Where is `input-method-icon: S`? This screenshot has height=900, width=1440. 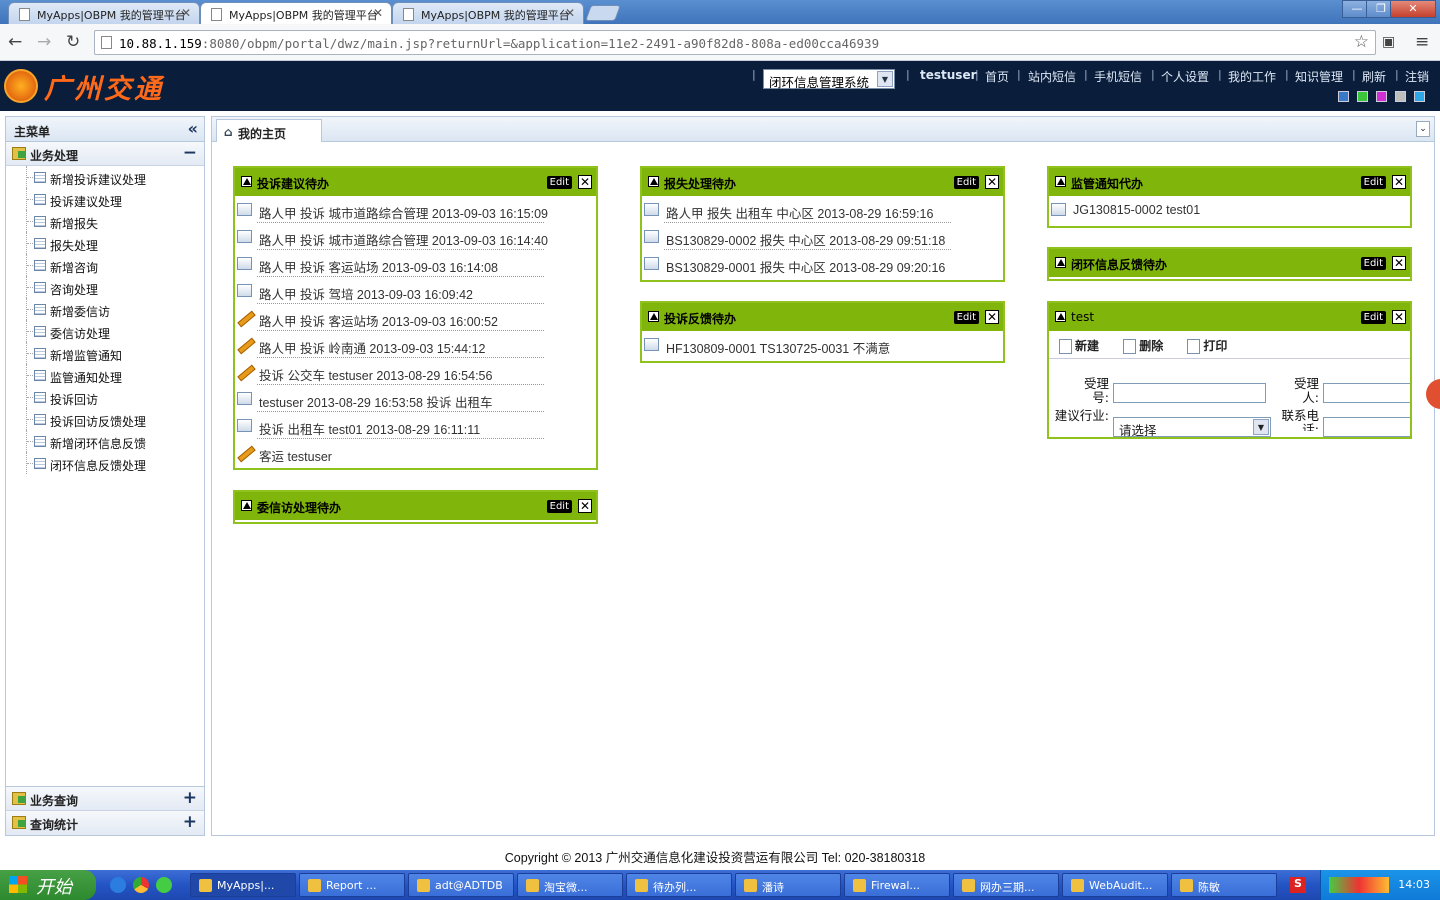 input-method-icon: S is located at coordinates (1298, 885).